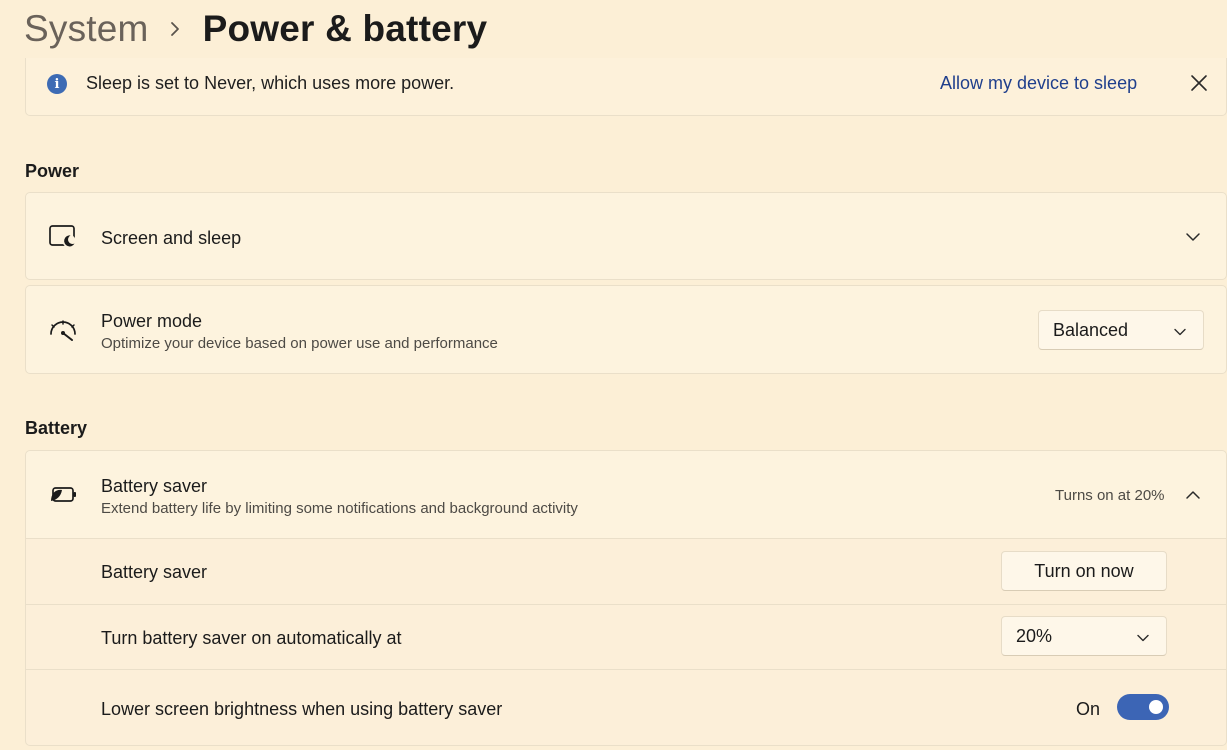  Describe the element at coordinates (1038, 83) in the screenshot. I see `allow-sleep-link: Allow my device to sleep` at that location.